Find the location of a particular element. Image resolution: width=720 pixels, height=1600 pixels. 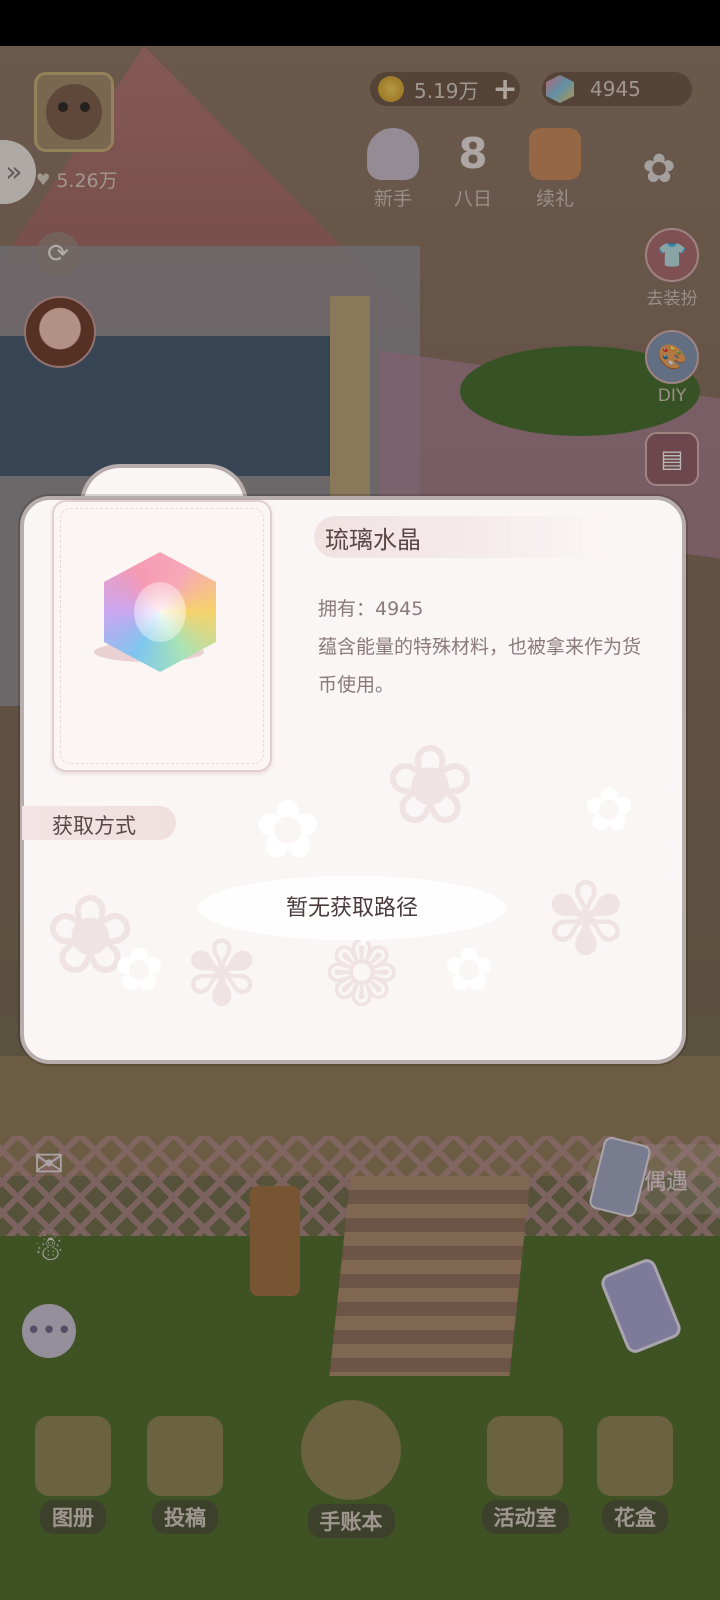

crystal-core is located at coordinates (160, 612).